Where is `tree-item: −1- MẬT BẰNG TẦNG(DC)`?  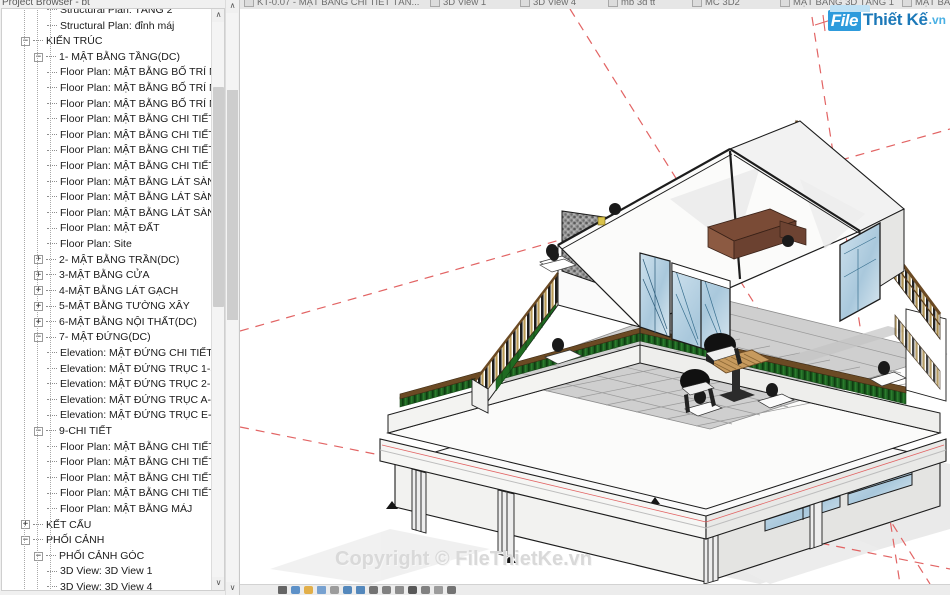 tree-item: −1- MẬT BẰNG TẦNG(DC) is located at coordinates (113, 58).